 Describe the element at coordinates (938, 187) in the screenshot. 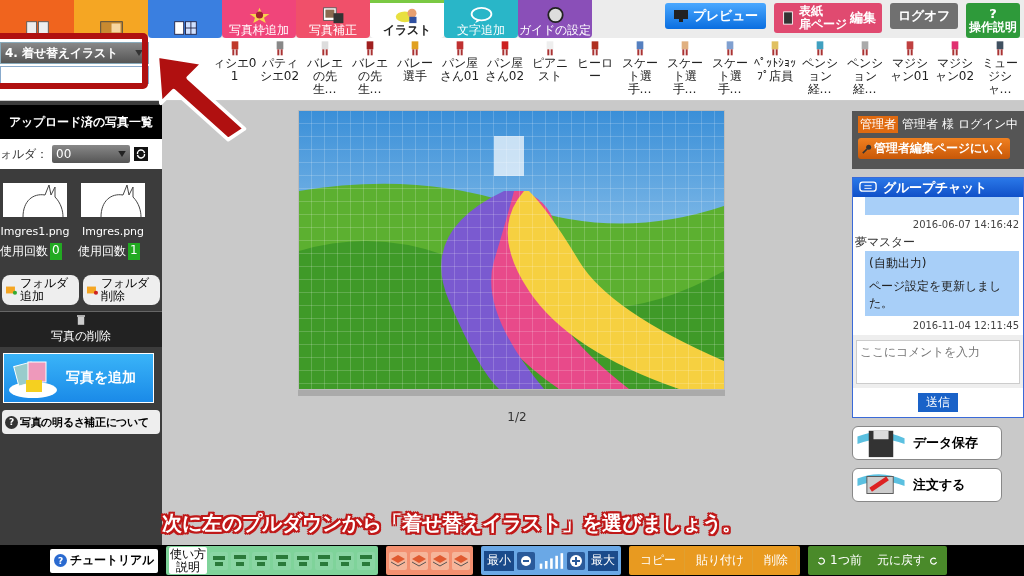

I see `chat-header: グループチャット` at that location.